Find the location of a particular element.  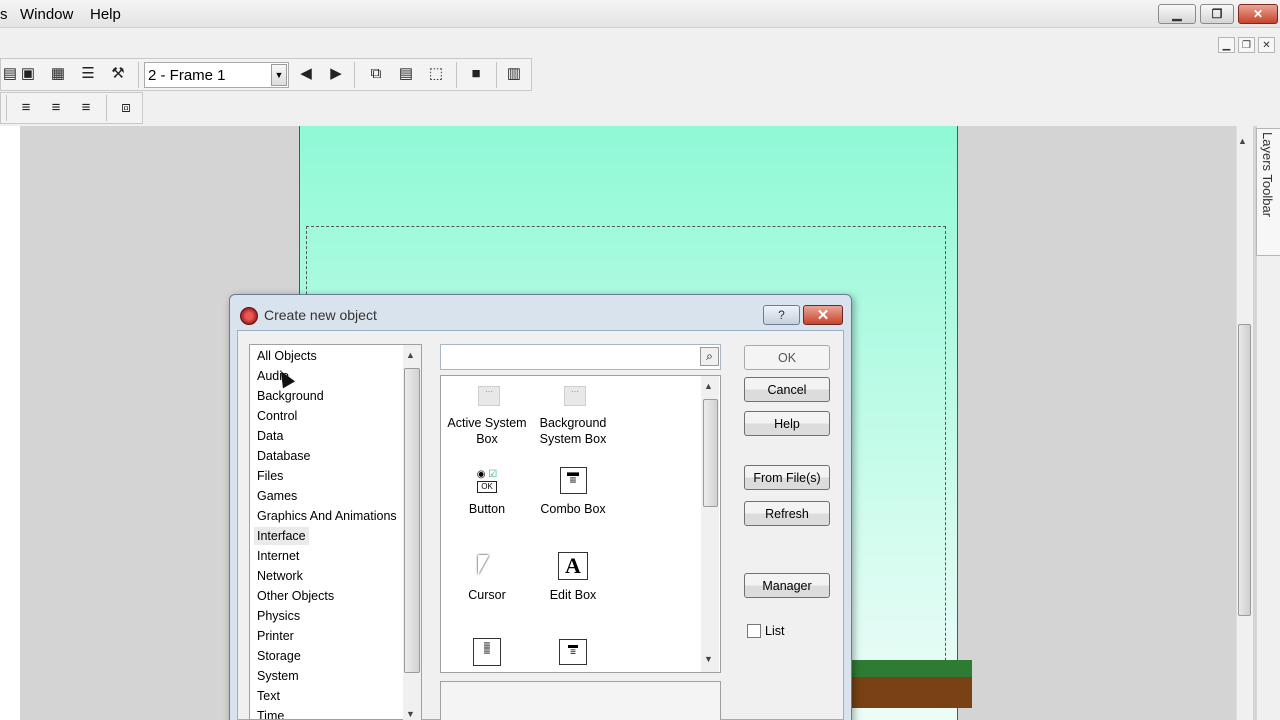

editor-view-icon: ▤ is located at coordinates (10, 73).